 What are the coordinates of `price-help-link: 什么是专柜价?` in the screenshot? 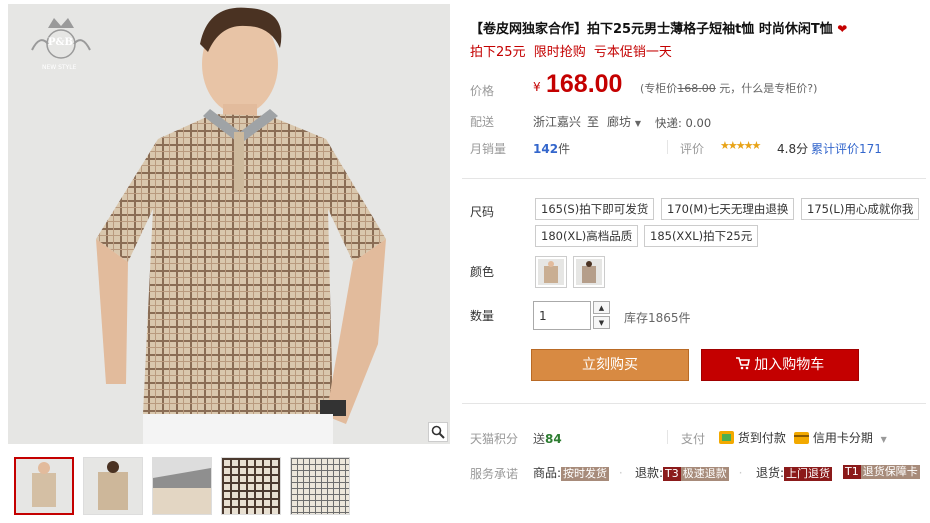 It's located at (777, 88).